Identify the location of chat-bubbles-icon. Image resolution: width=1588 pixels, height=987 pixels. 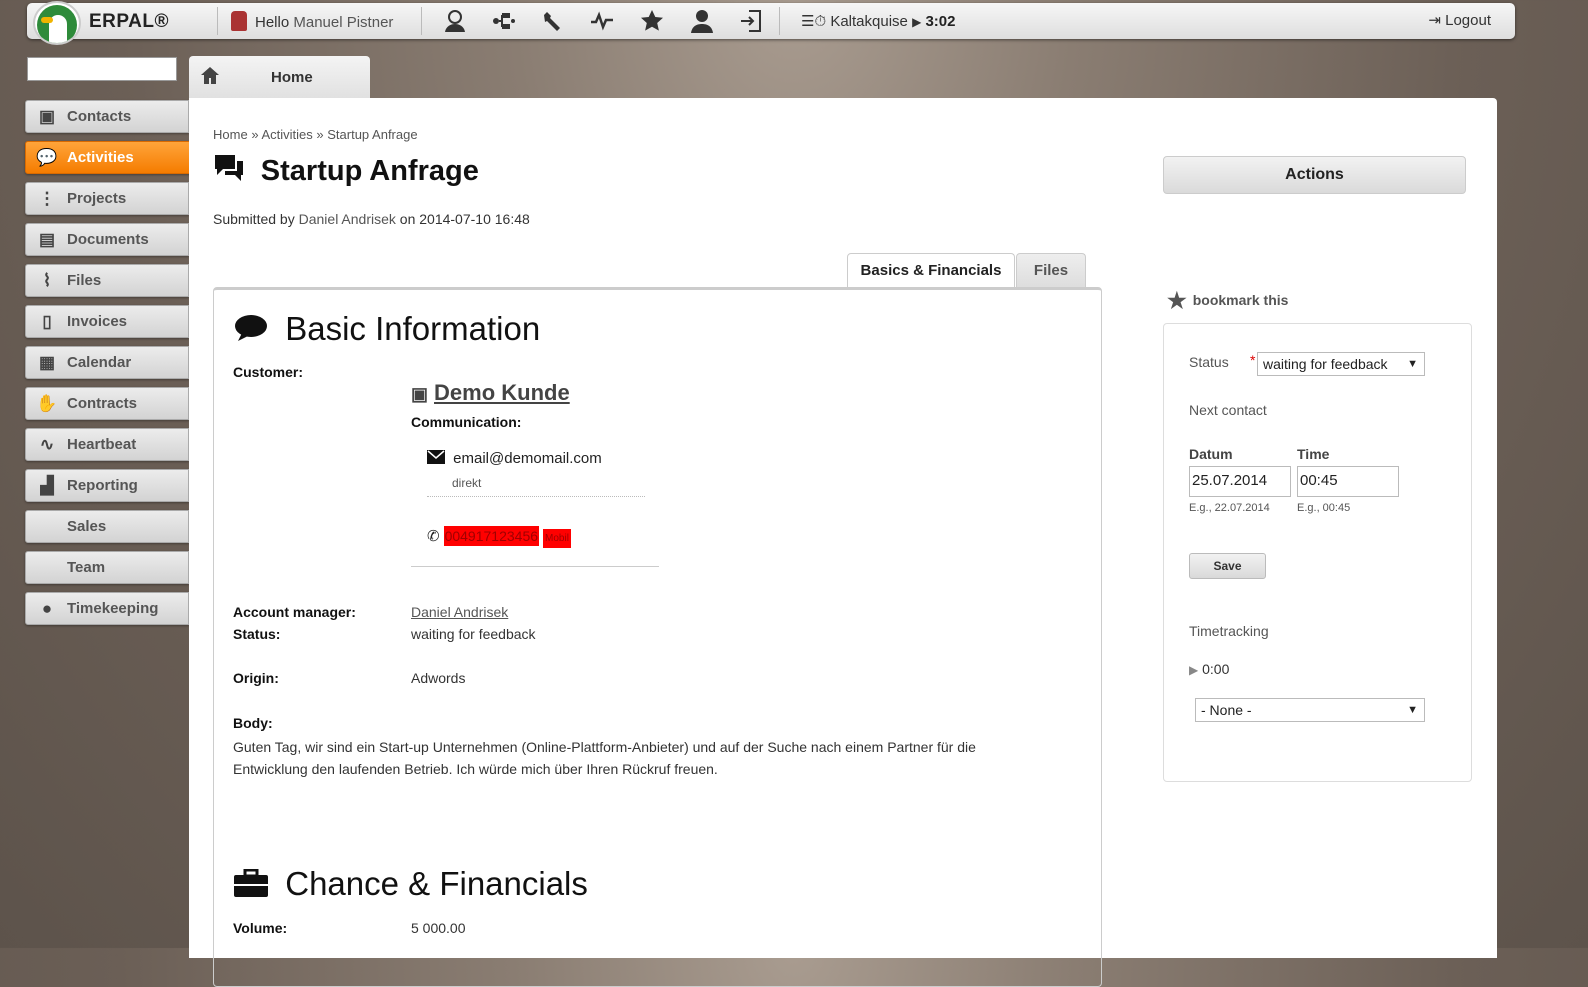
(233, 170).